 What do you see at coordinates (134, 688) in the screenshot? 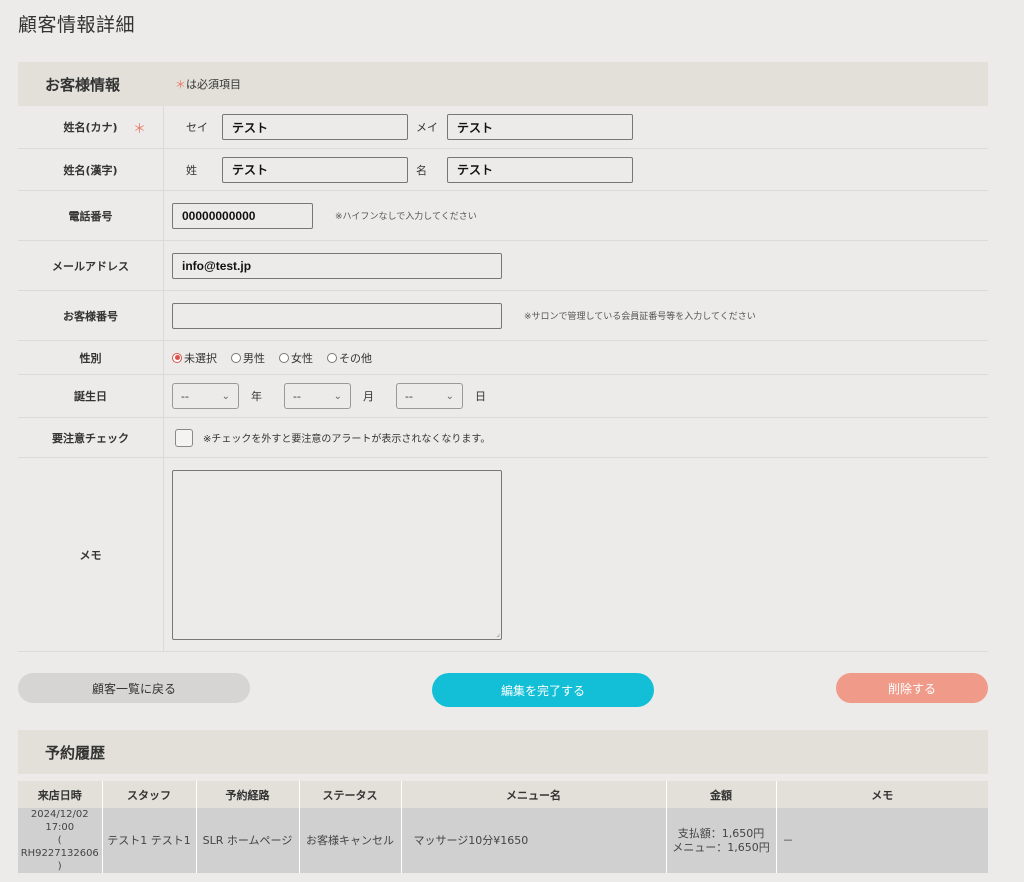
I see `back-to-list-button: 顧客一覧に戻る` at bounding box center [134, 688].